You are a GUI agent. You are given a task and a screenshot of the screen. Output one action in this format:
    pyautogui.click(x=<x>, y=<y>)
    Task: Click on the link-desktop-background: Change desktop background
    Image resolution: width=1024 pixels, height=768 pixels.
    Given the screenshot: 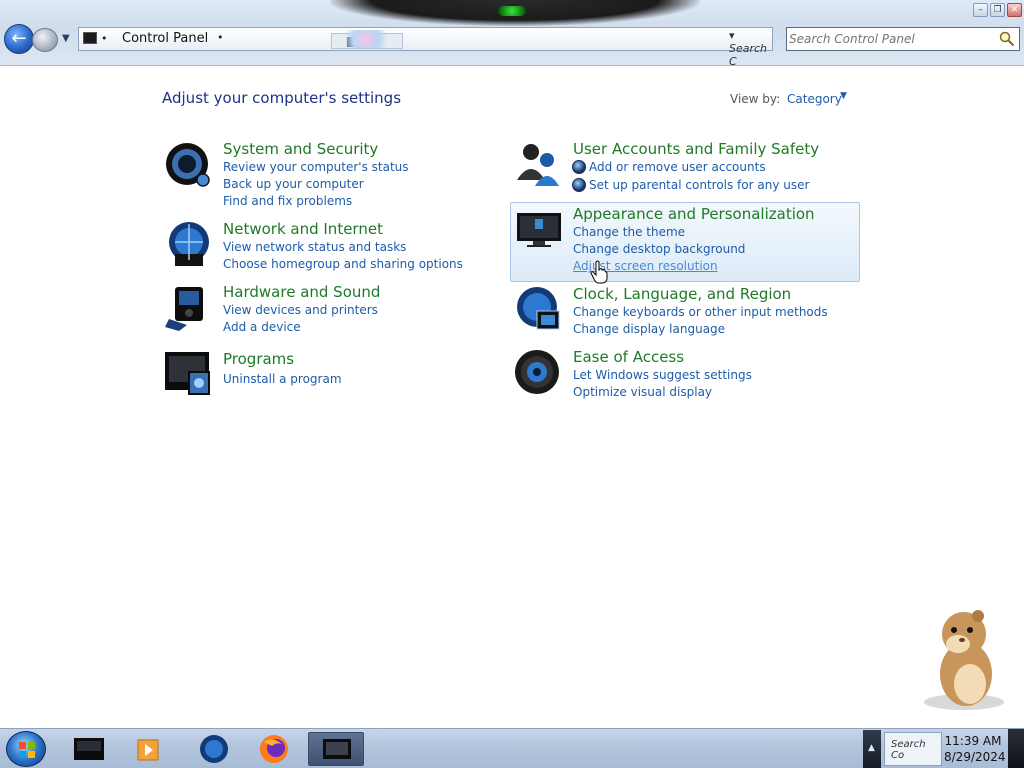 What is the action you would take?
    pyautogui.click(x=659, y=249)
    